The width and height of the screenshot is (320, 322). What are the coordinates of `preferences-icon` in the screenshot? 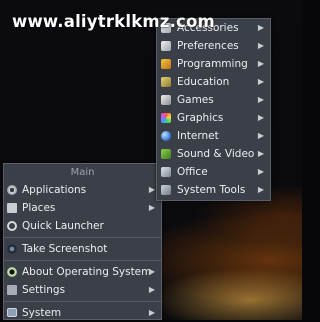 It's located at (166, 46).